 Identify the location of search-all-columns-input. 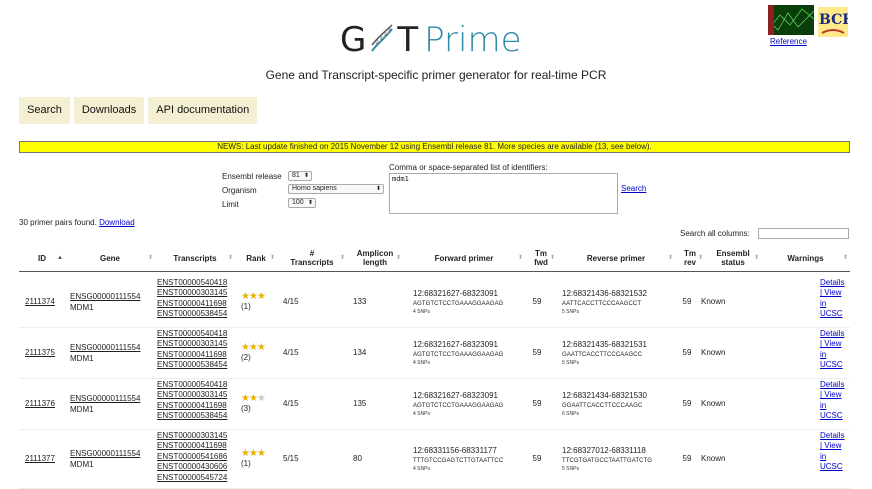
(803, 233).